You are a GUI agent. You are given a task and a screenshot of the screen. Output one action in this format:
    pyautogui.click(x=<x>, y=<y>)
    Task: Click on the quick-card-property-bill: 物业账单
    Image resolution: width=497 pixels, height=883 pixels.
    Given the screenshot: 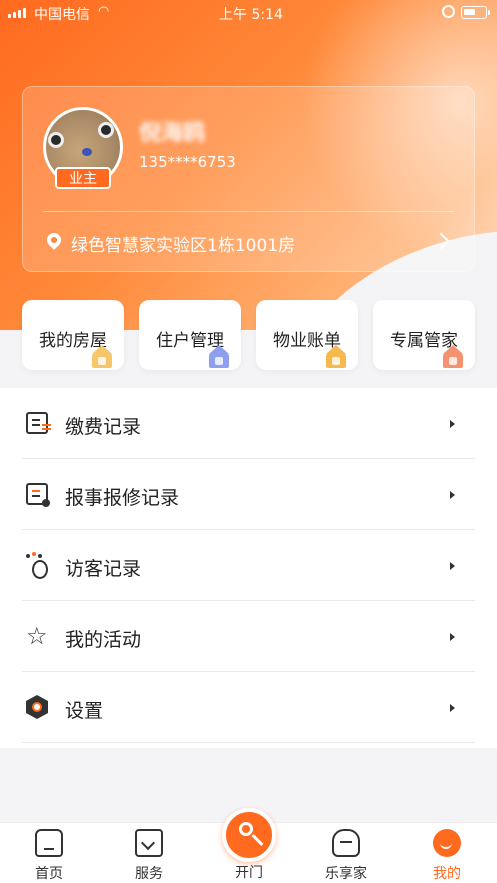 What is the action you would take?
    pyautogui.click(x=307, y=335)
    